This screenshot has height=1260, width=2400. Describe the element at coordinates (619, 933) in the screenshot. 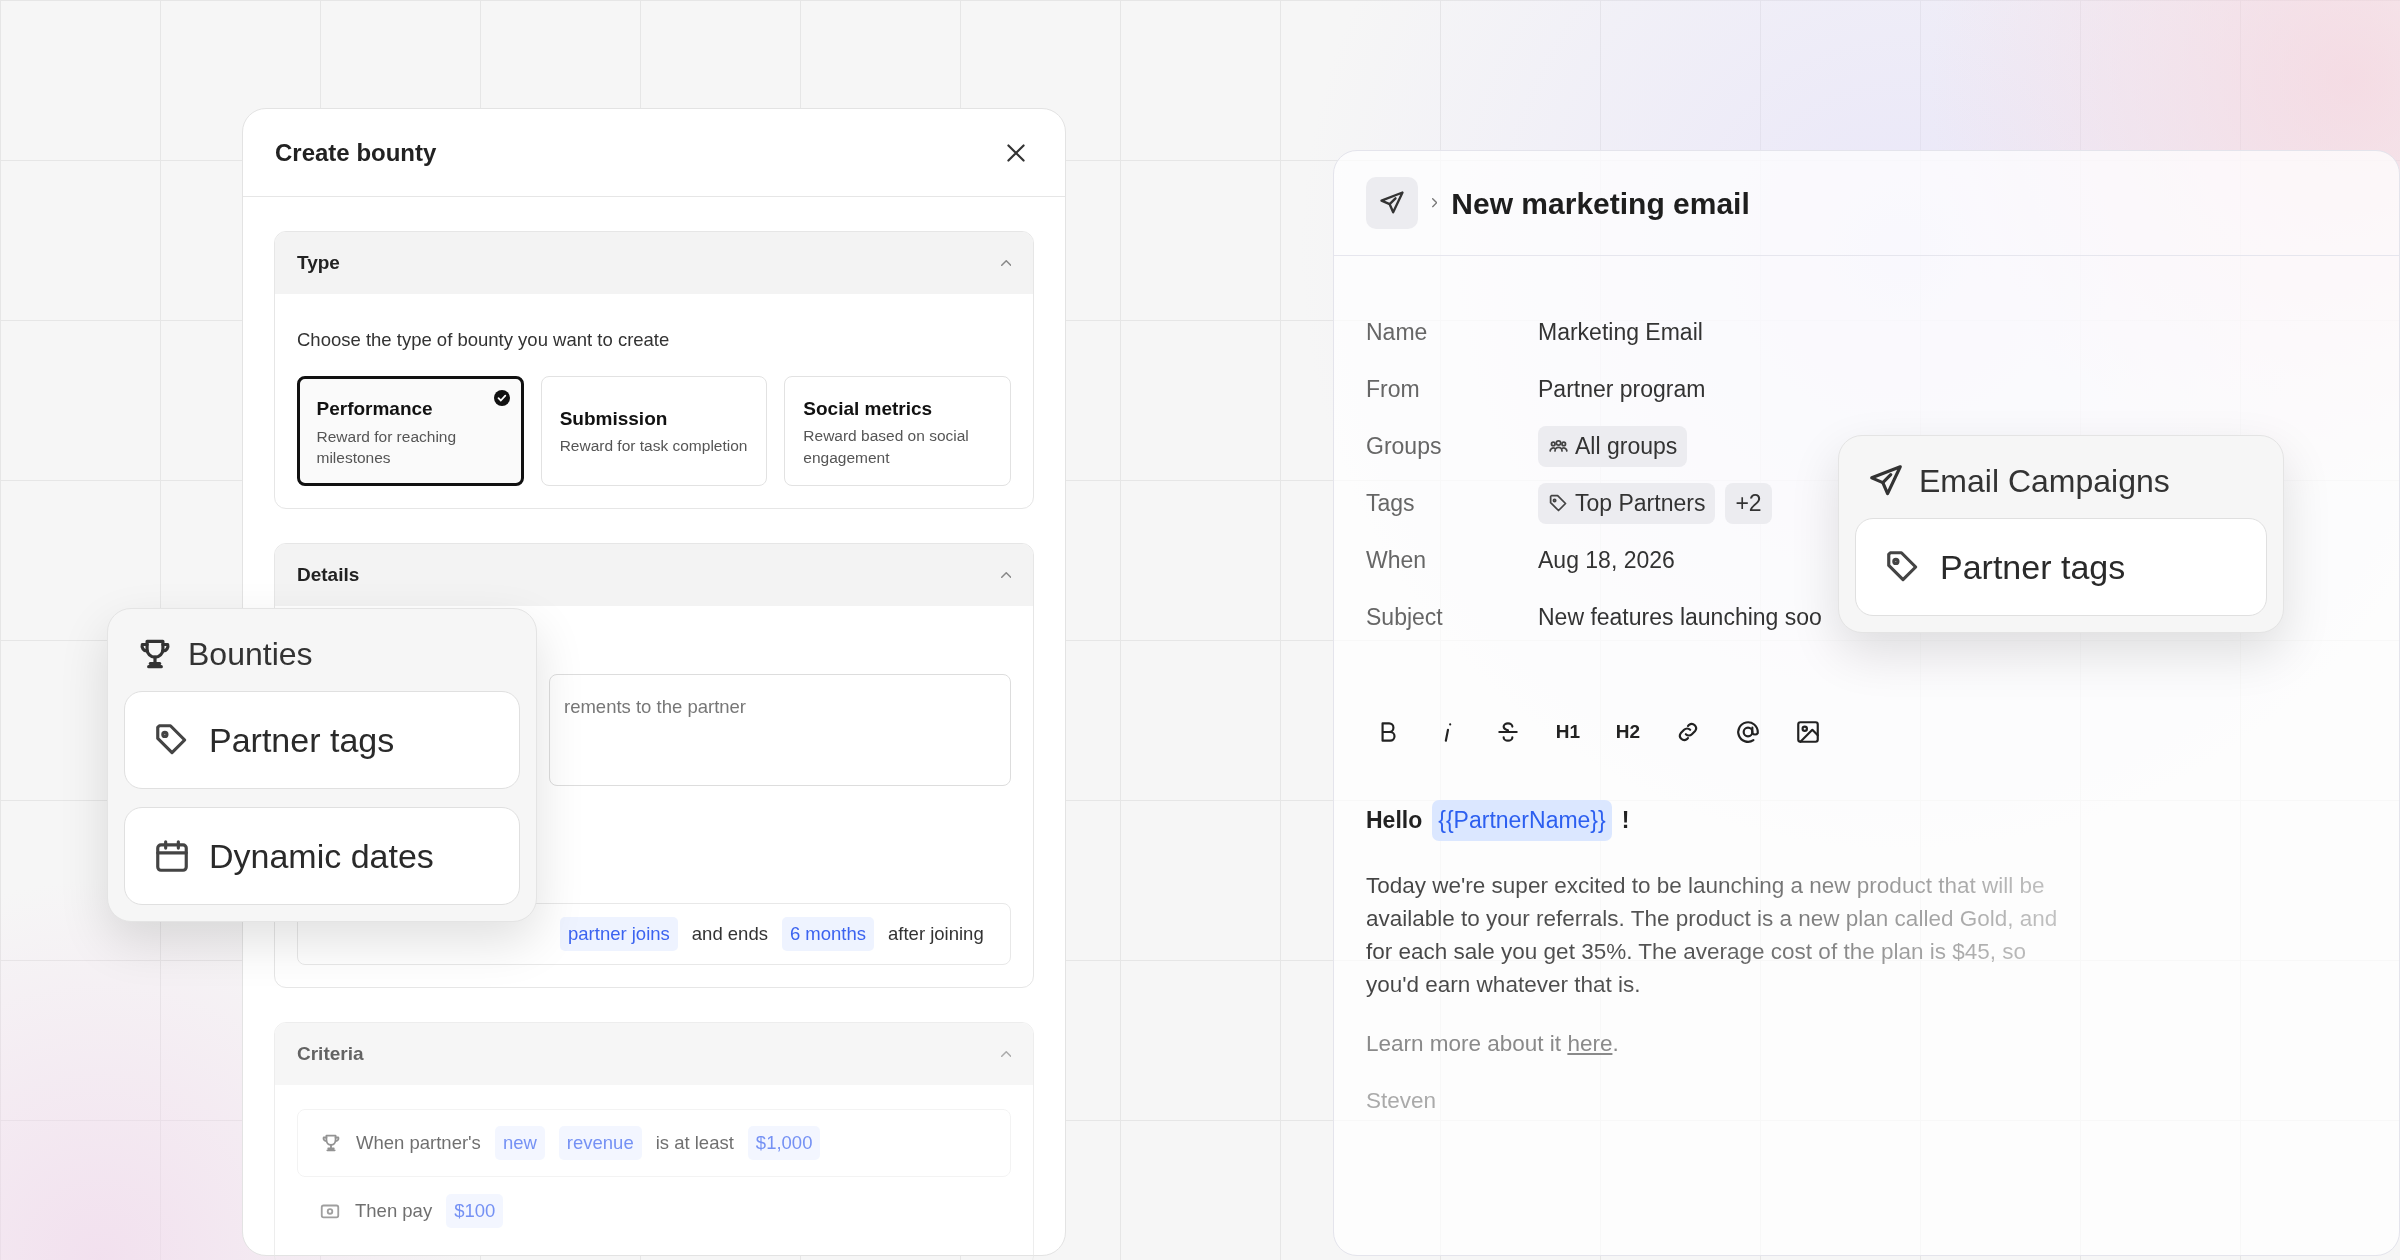

I see `variable-chip: partner joins` at that location.